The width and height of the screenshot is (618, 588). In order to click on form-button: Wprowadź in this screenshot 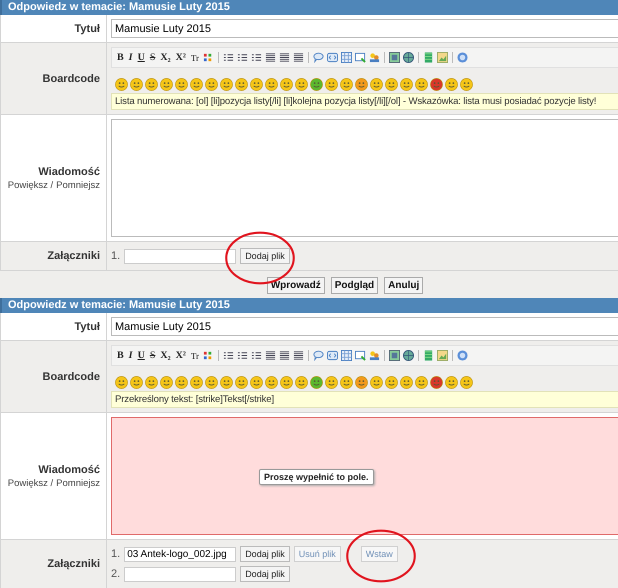, I will do `click(295, 285)`.